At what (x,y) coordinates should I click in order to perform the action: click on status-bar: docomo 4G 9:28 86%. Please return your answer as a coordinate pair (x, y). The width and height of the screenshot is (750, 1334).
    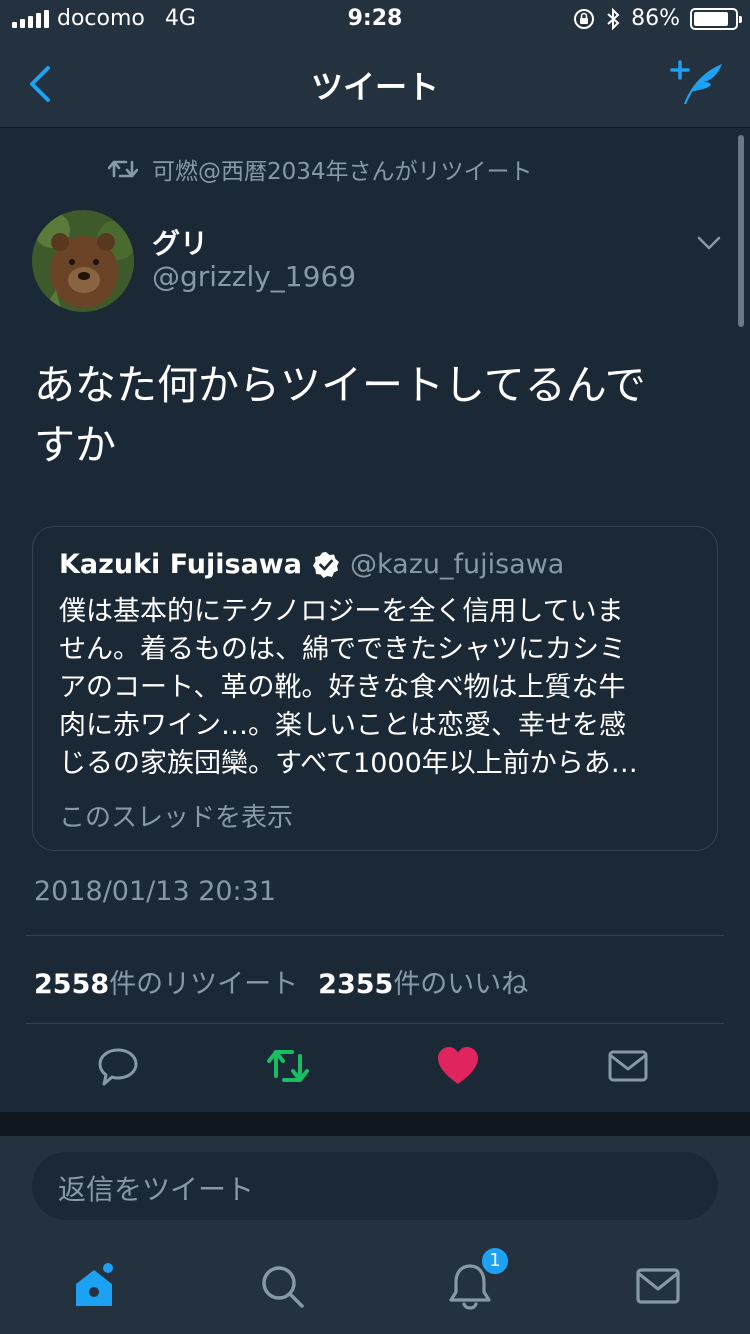
    Looking at the image, I should click on (375, 20).